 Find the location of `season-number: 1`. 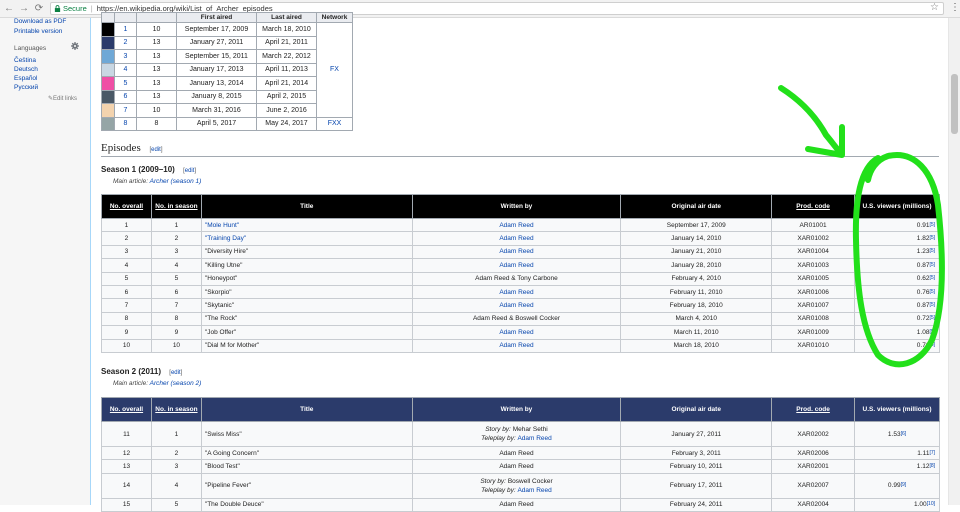

season-number: 1 is located at coordinates (125, 29).